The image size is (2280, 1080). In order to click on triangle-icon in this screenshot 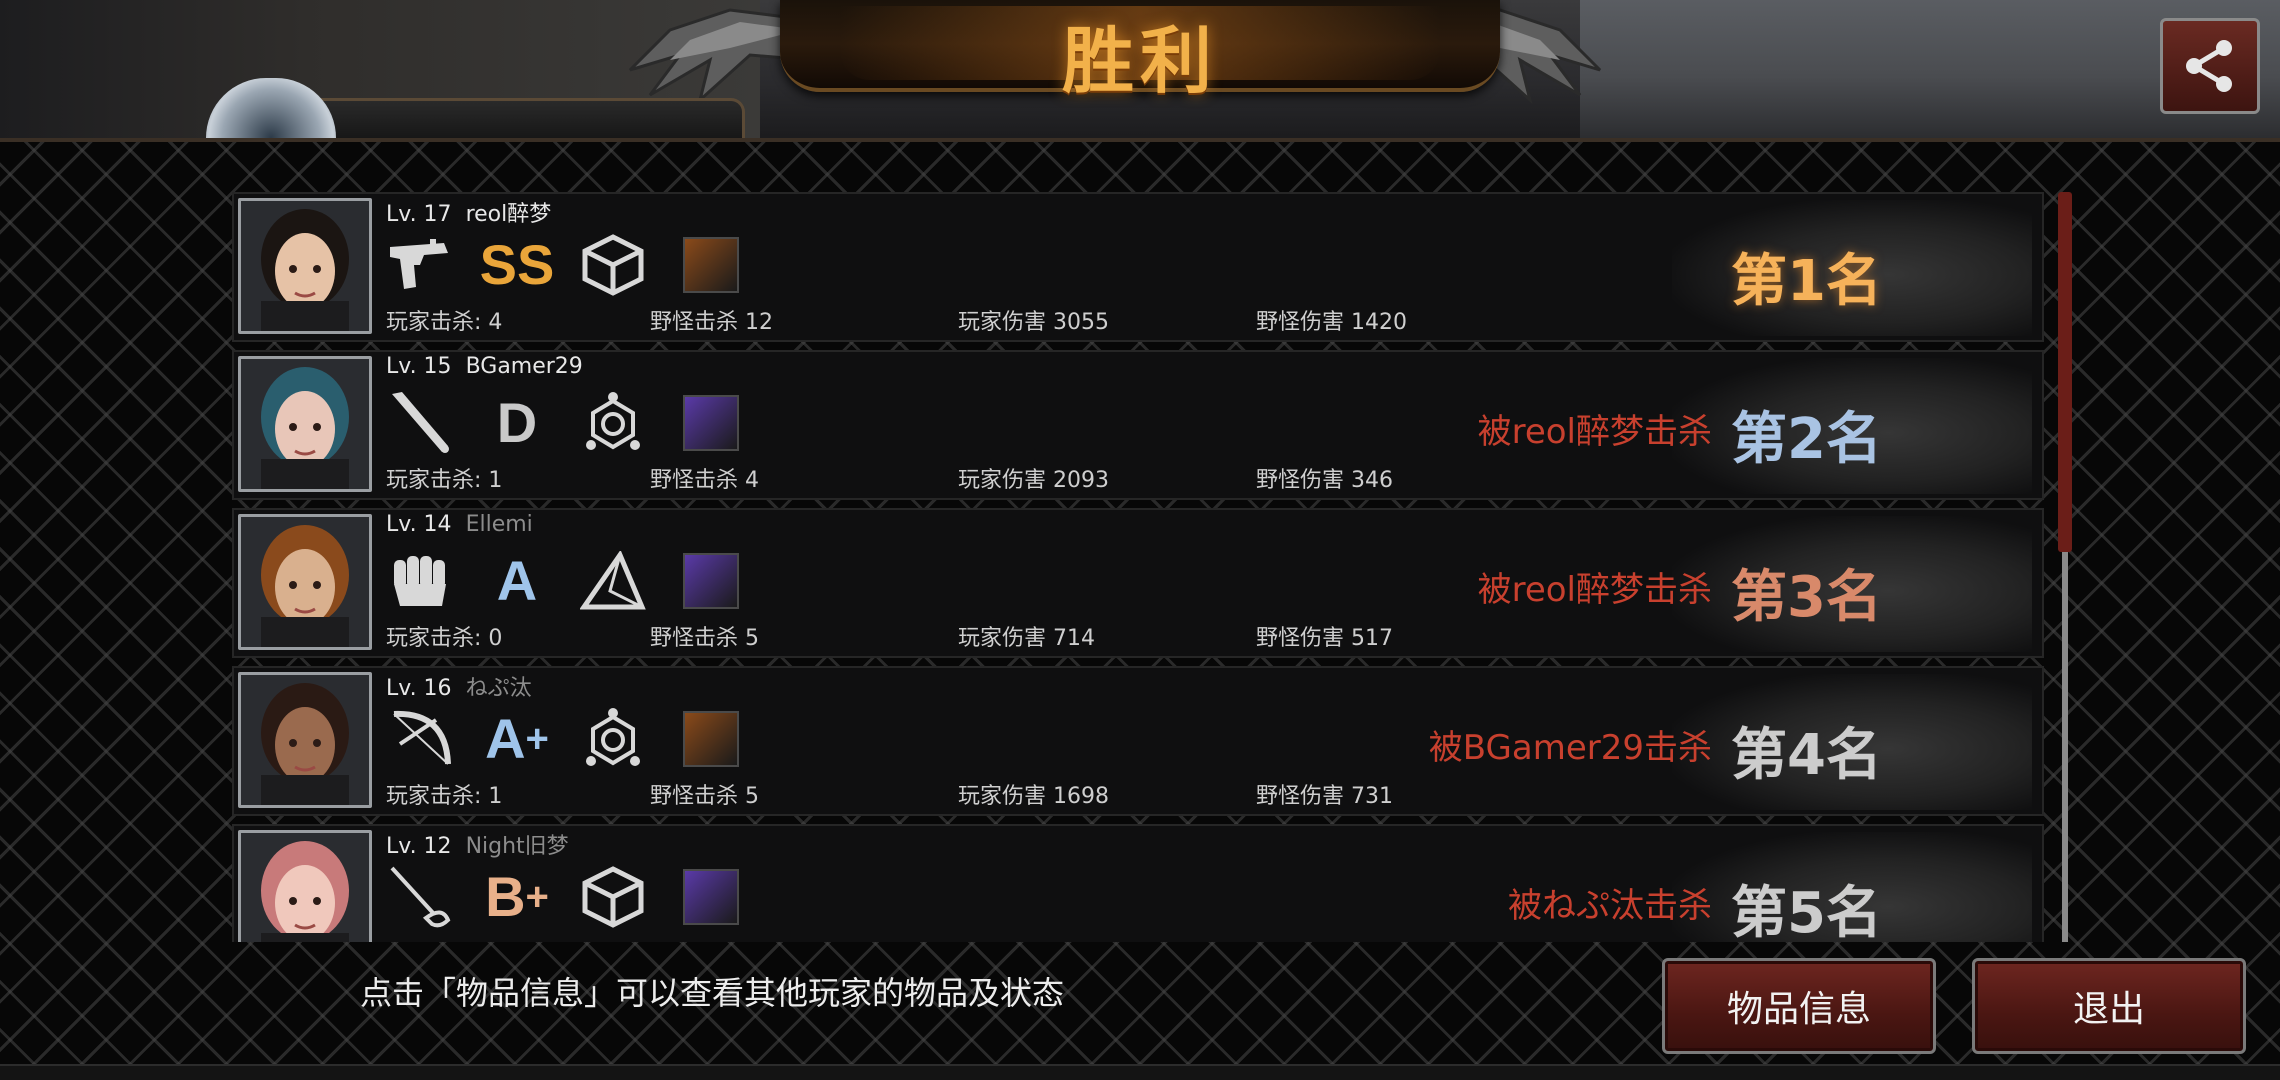, I will do `click(613, 581)`.